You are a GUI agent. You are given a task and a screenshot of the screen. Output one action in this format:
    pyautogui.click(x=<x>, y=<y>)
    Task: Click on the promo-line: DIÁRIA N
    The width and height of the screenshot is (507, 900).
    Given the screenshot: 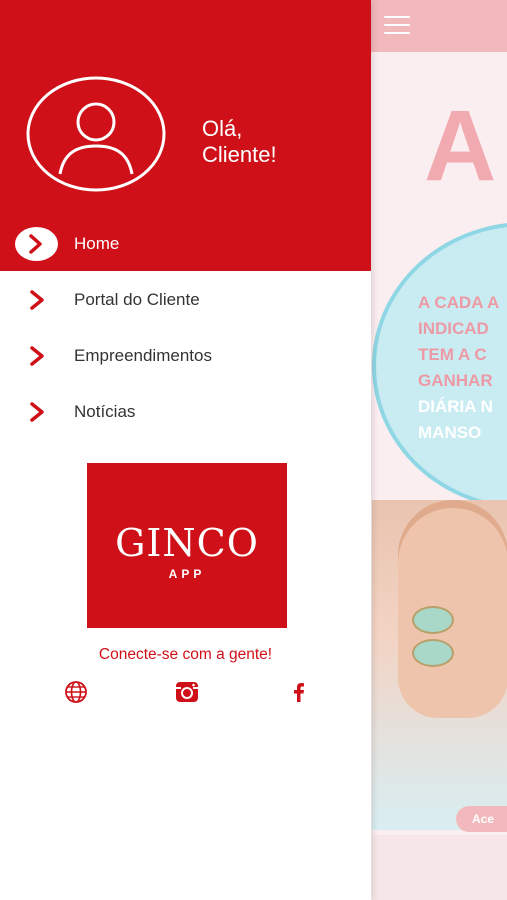 What is the action you would take?
    pyautogui.click(x=455, y=406)
    